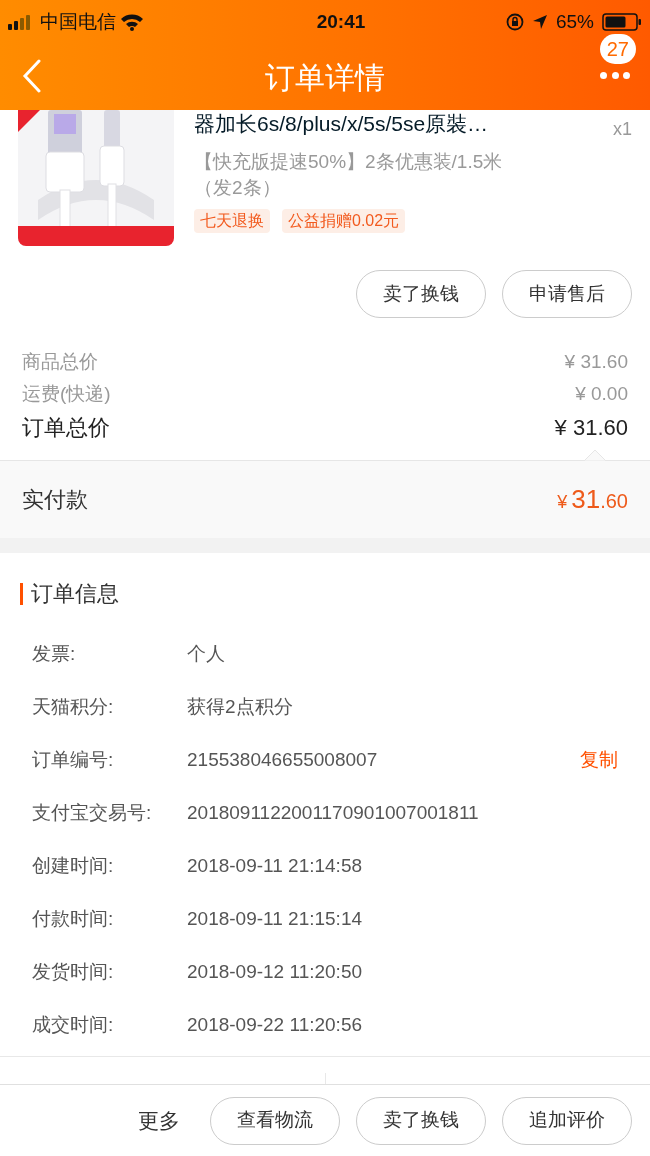 This screenshot has height=1156, width=650. What do you see at coordinates (275, 866) in the screenshot?
I see `info-value: 2018-09-11 21:14:58` at bounding box center [275, 866].